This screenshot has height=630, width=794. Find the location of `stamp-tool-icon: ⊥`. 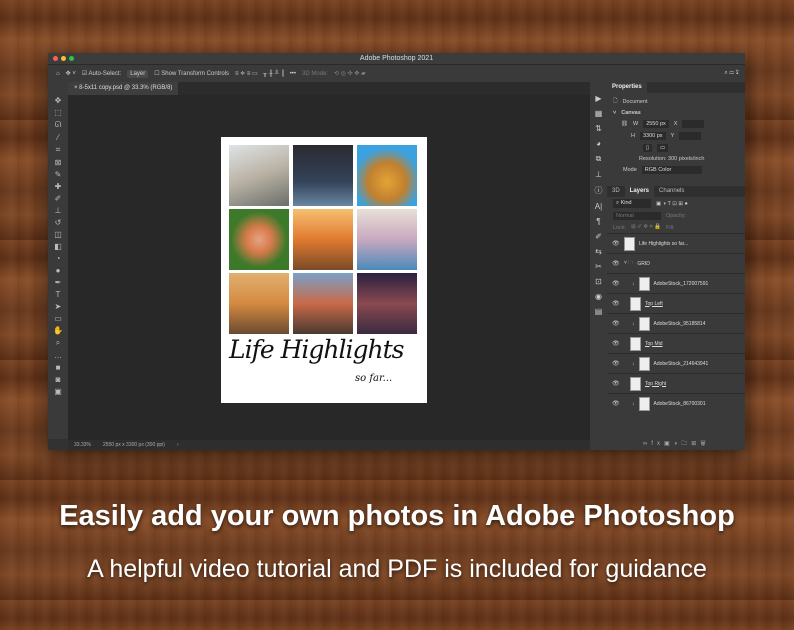

stamp-tool-icon: ⊥ is located at coordinates (58, 210).